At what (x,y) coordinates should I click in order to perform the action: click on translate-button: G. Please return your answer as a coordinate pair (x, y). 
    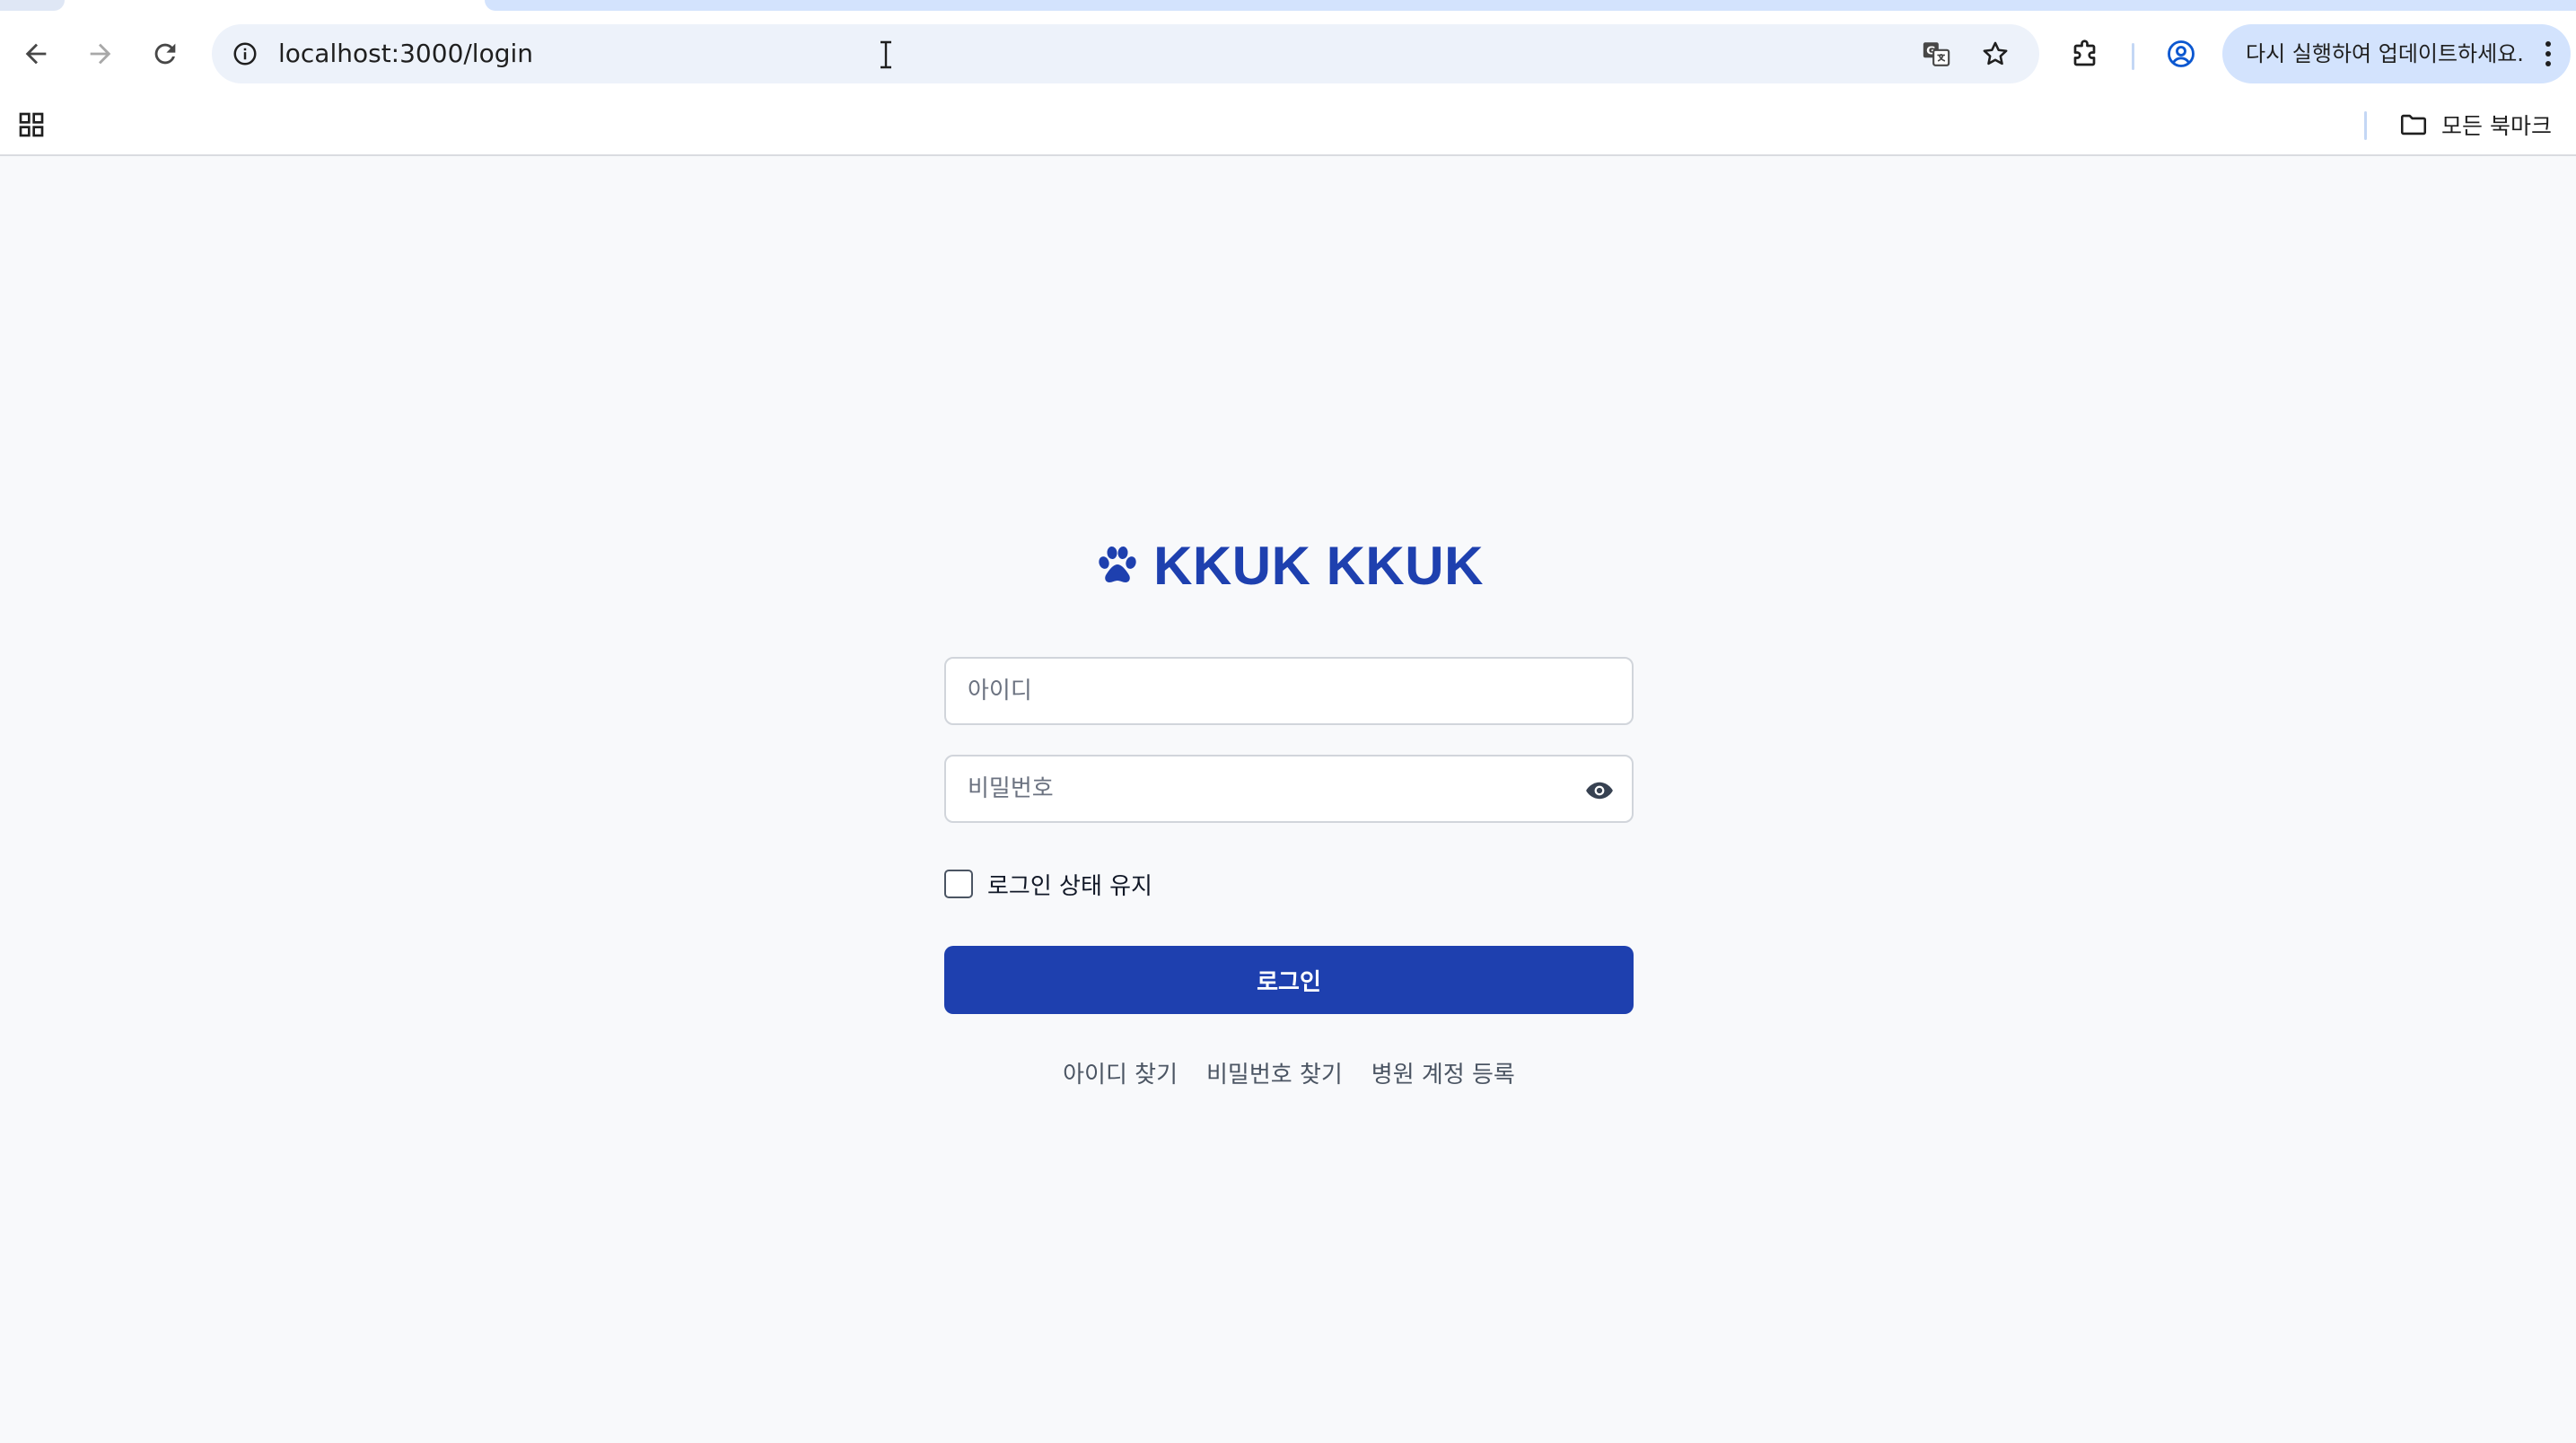
    Looking at the image, I should click on (1936, 54).